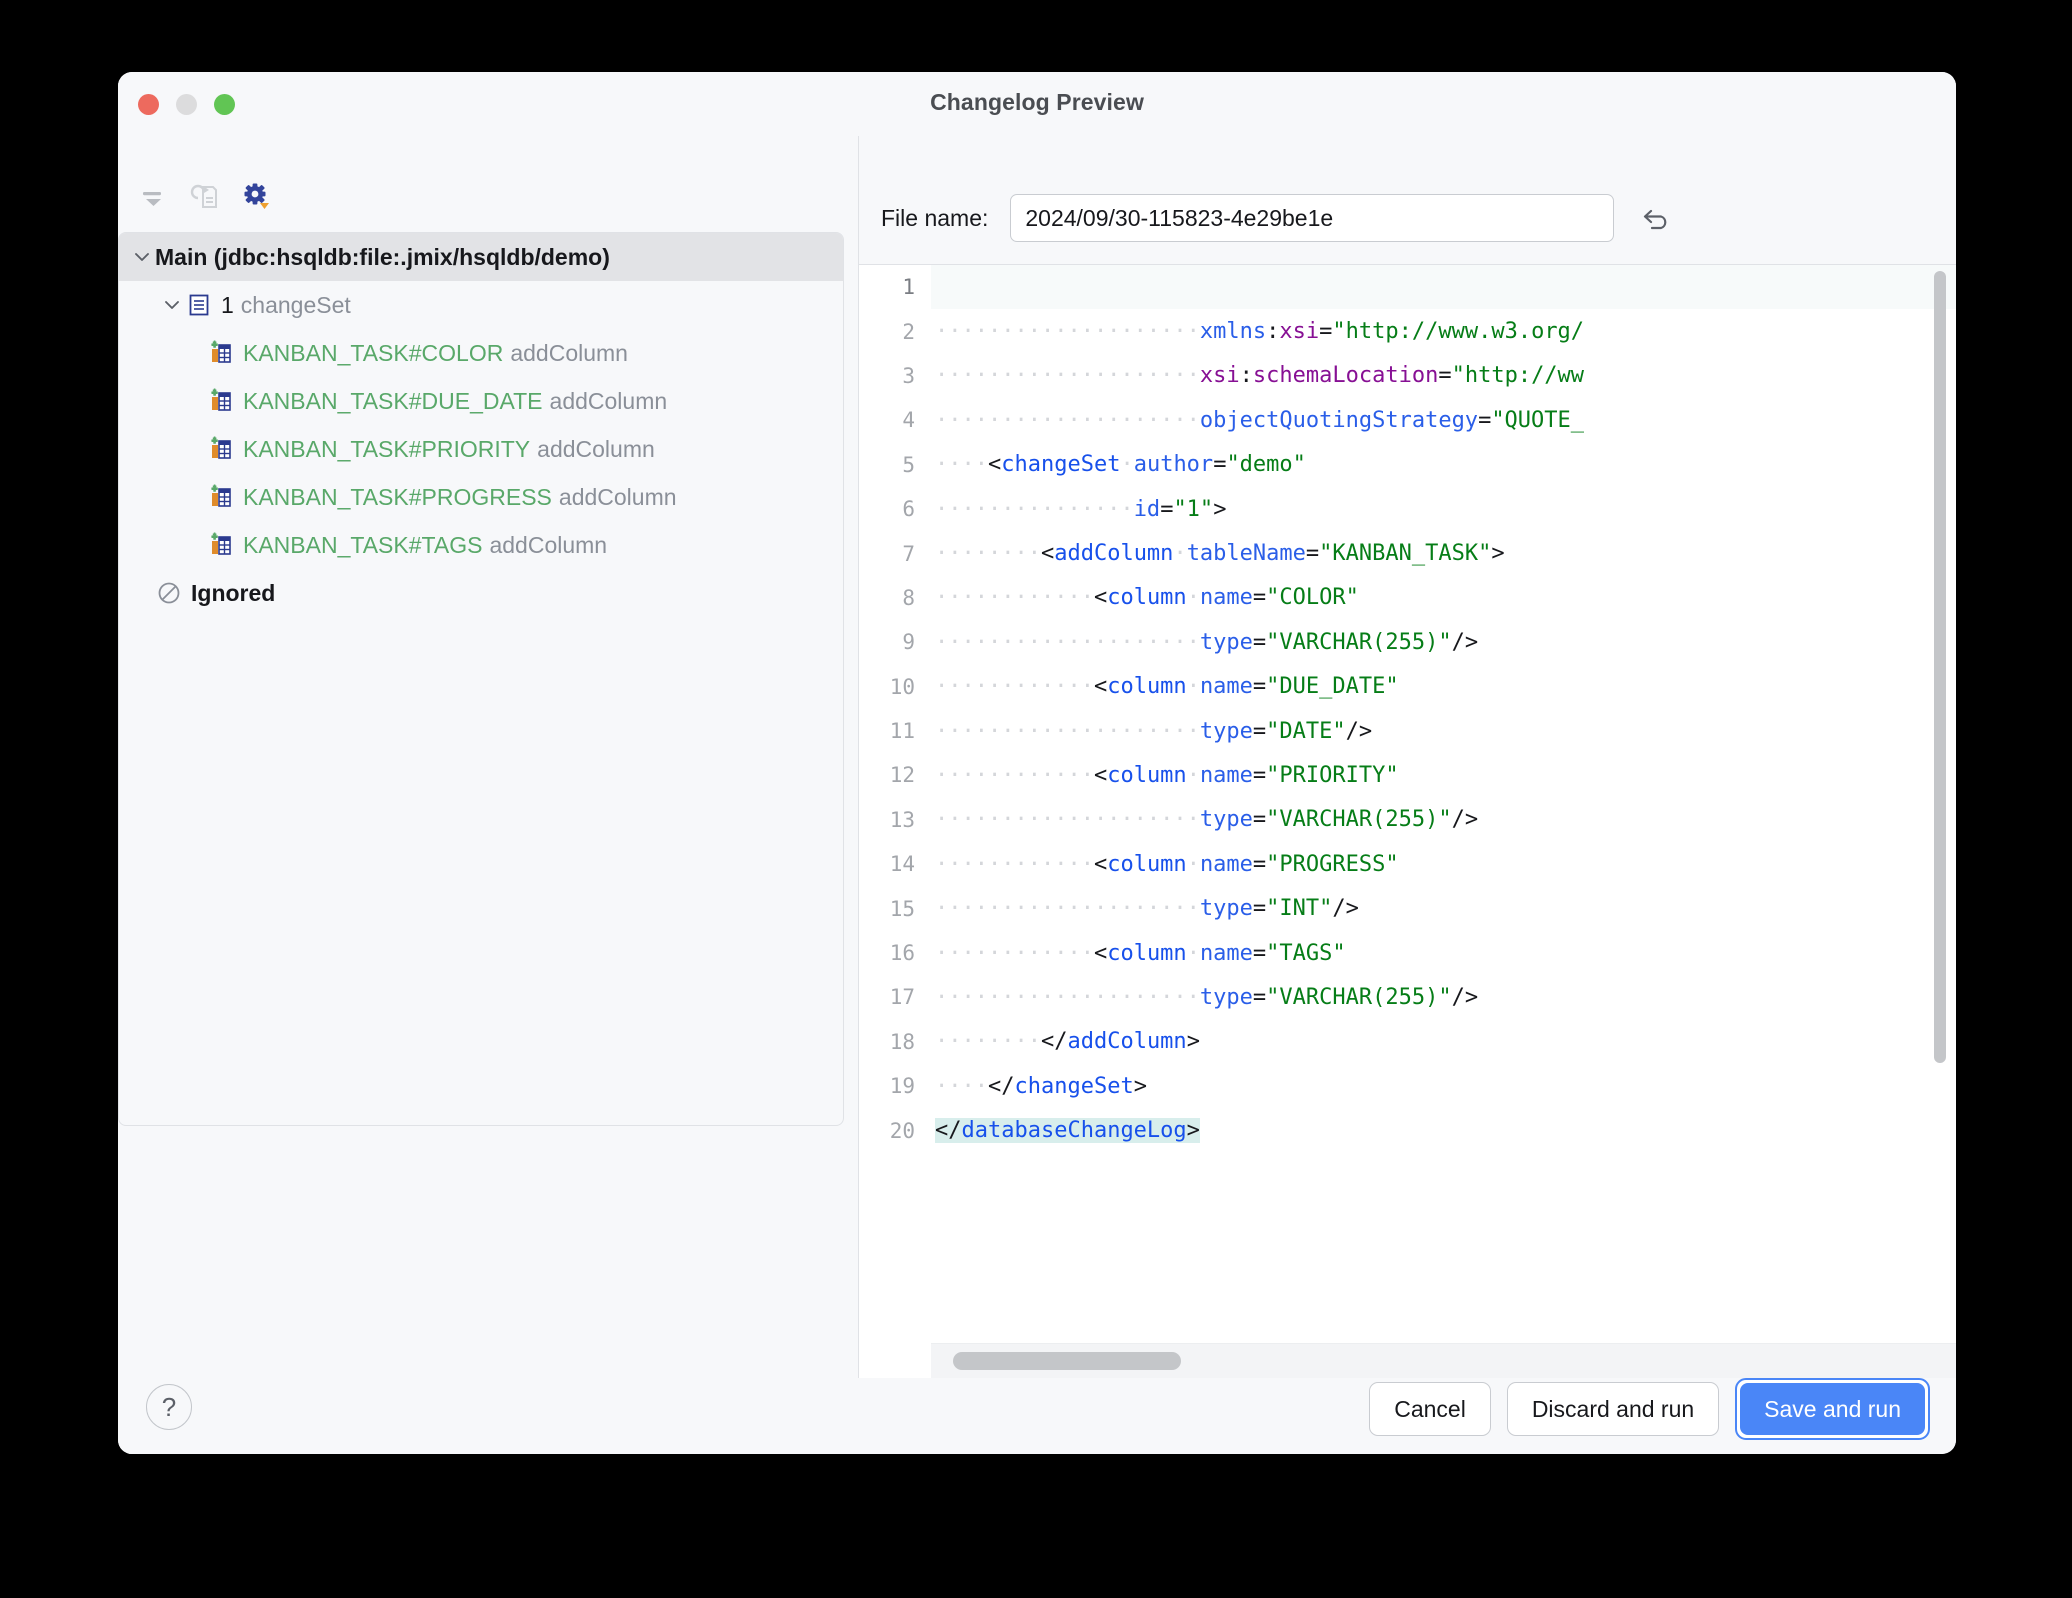 This screenshot has height=1598, width=2072. I want to click on editor-vertical-scrollbar, so click(1940, 667).